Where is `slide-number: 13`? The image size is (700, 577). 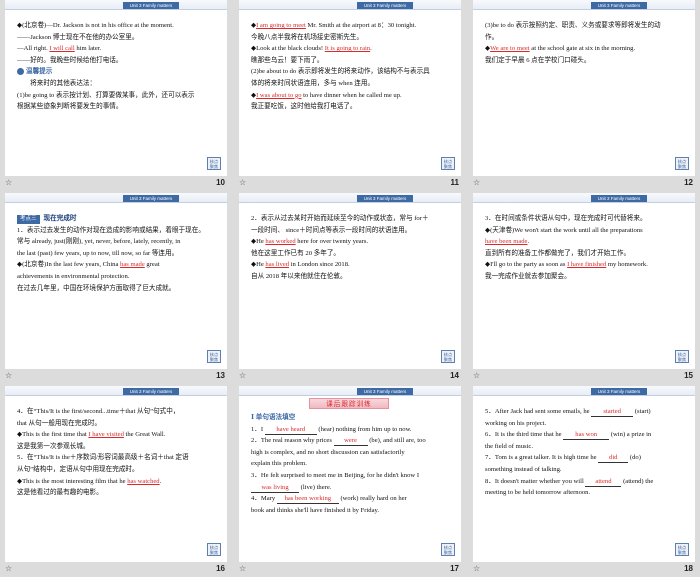
slide-number: 13 is located at coordinates (220, 375).